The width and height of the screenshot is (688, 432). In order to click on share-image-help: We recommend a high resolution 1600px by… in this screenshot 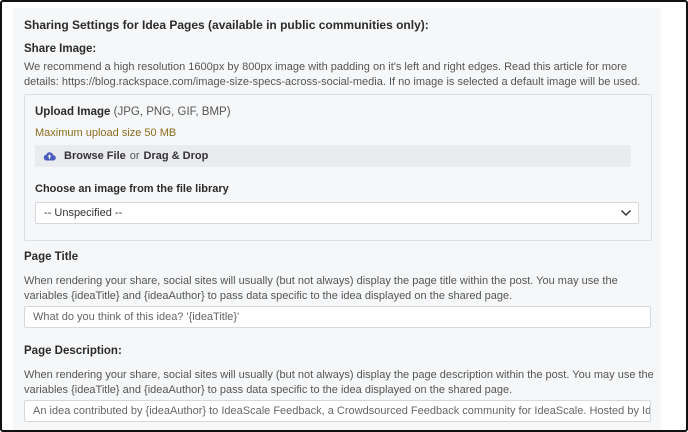, I will do `click(332, 74)`.